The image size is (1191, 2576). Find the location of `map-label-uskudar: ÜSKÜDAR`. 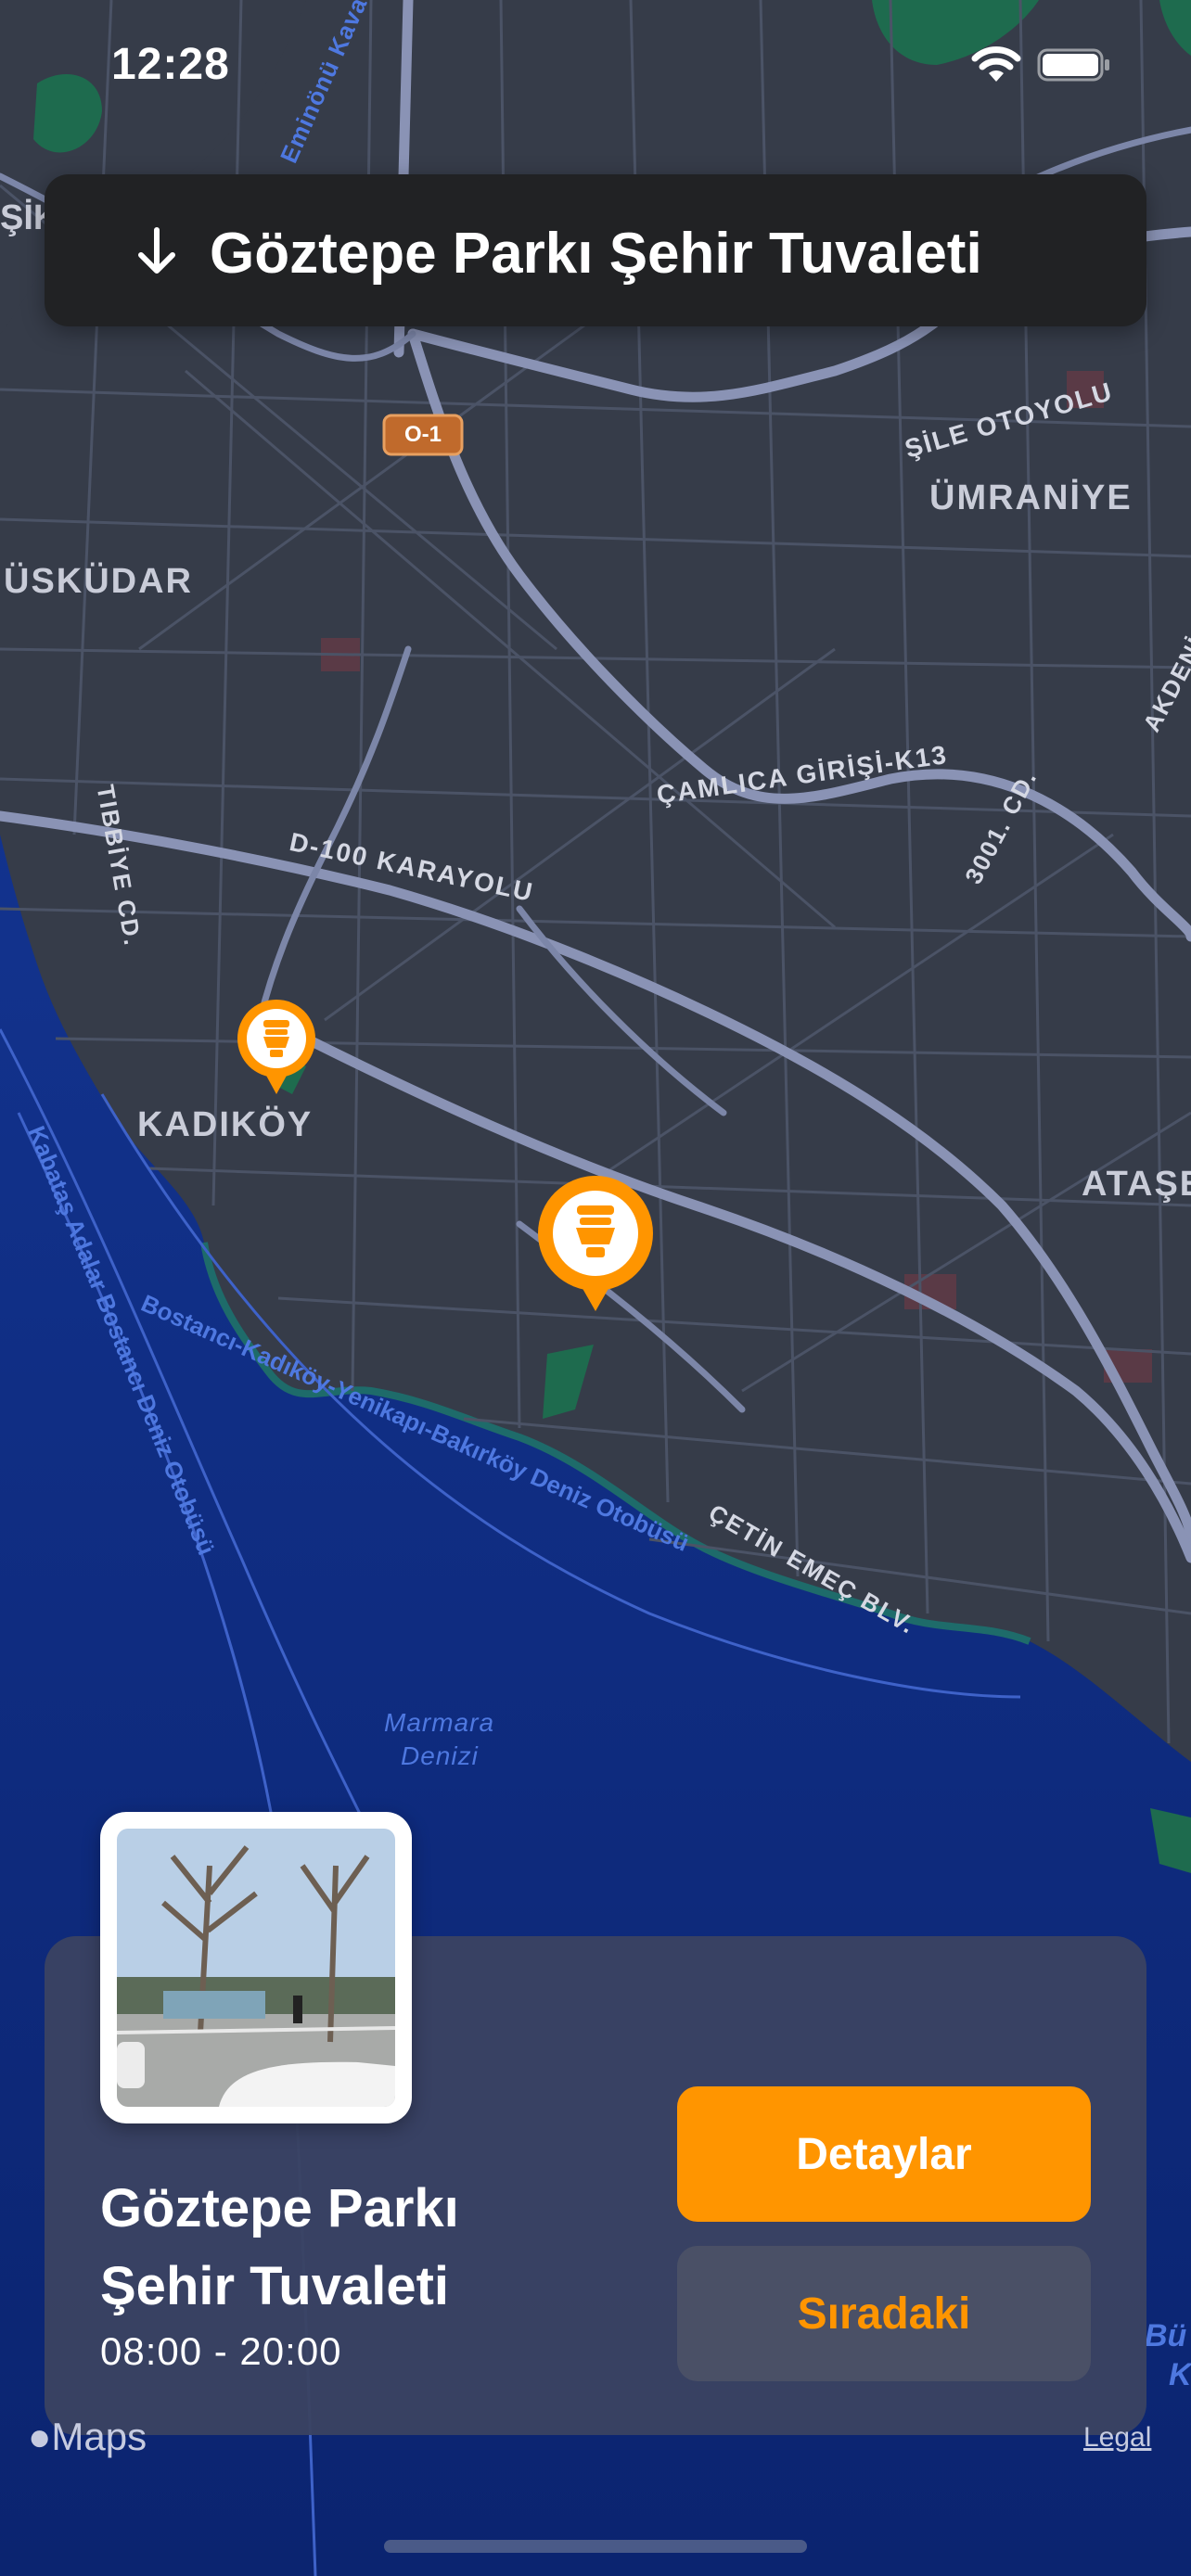

map-label-uskudar: ÜSKÜDAR is located at coordinates (98, 581).